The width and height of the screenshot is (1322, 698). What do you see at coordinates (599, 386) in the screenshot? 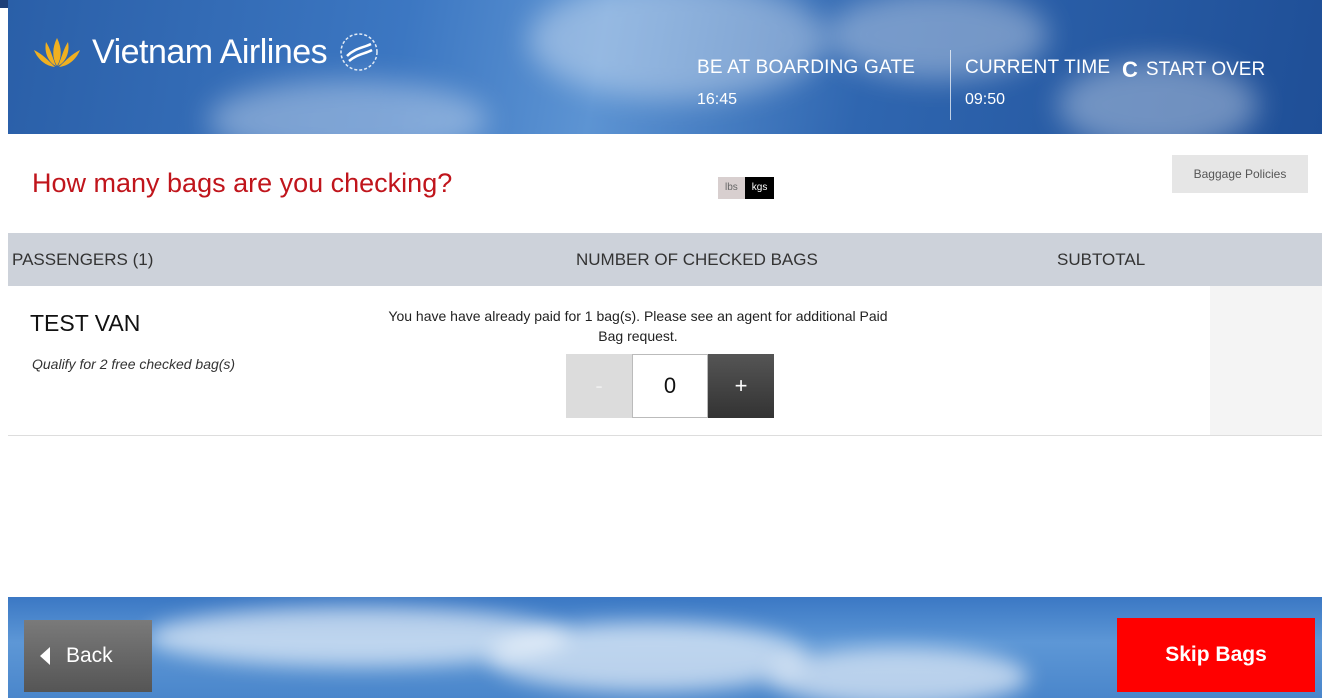
I see `decrease-bags-button: -` at bounding box center [599, 386].